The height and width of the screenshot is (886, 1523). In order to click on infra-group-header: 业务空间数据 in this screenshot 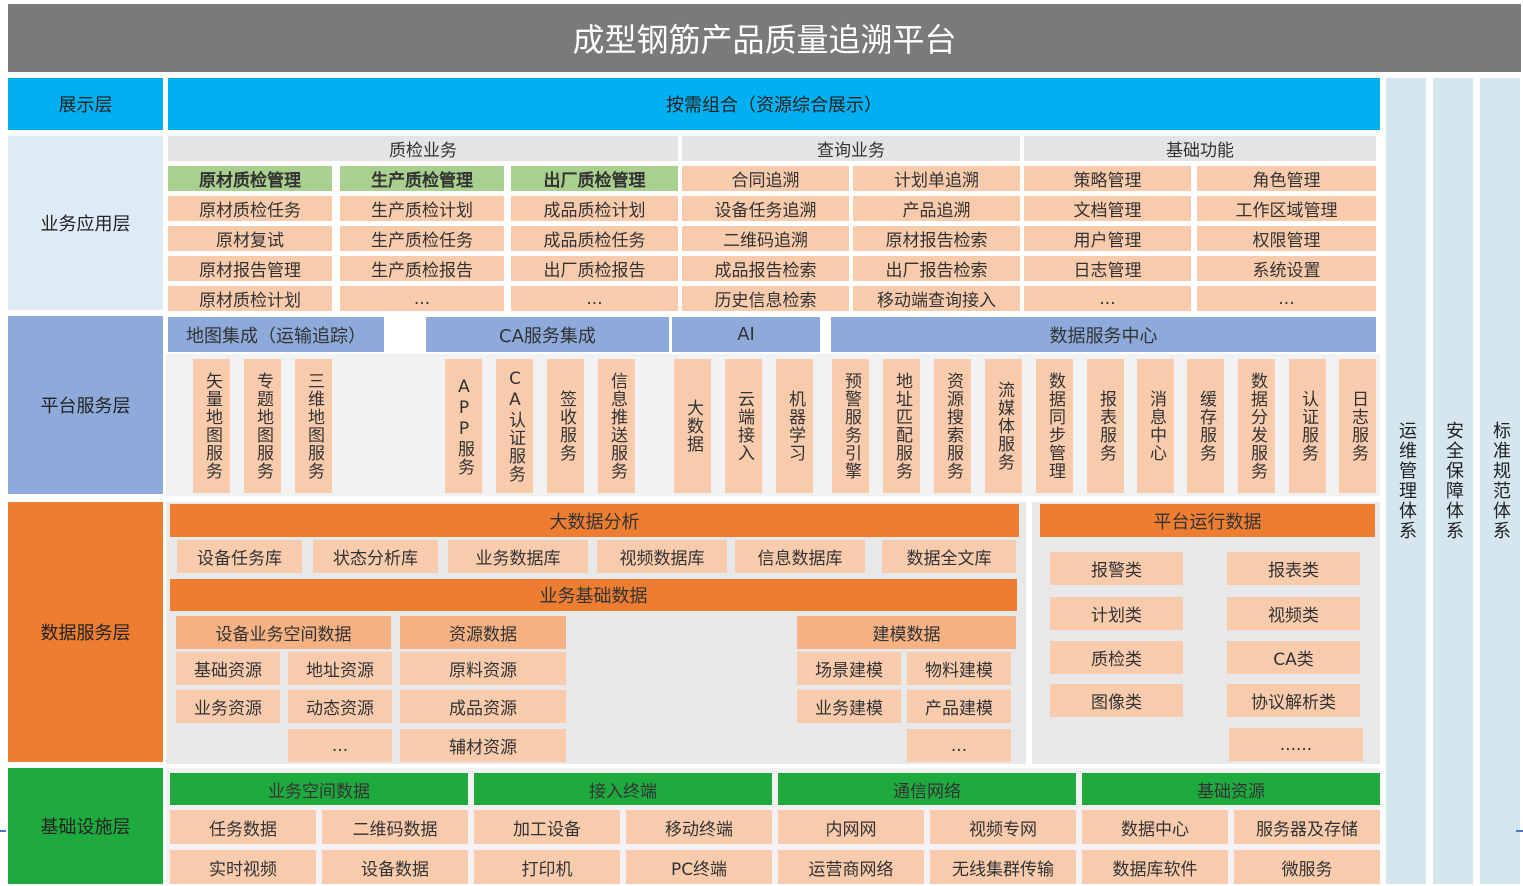, I will do `click(319, 789)`.